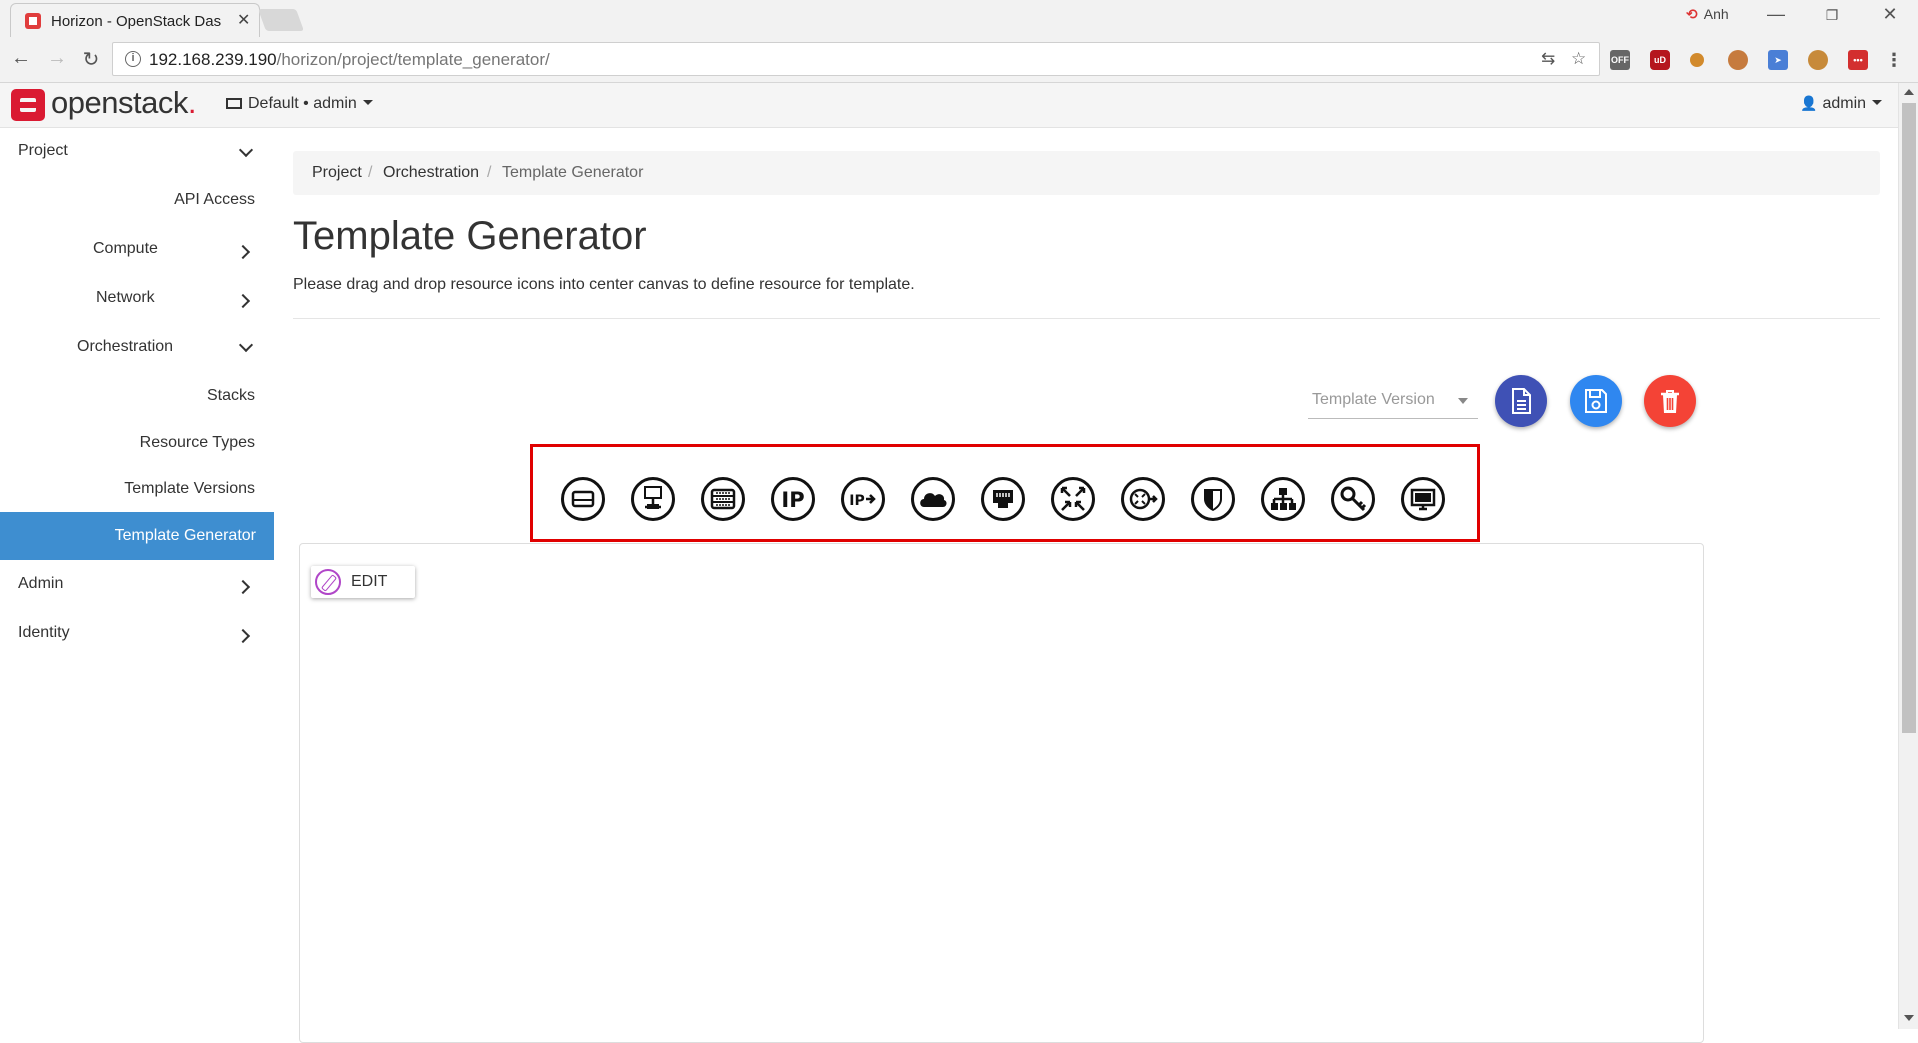  What do you see at coordinates (1073, 499) in the screenshot?
I see `router-icon` at bounding box center [1073, 499].